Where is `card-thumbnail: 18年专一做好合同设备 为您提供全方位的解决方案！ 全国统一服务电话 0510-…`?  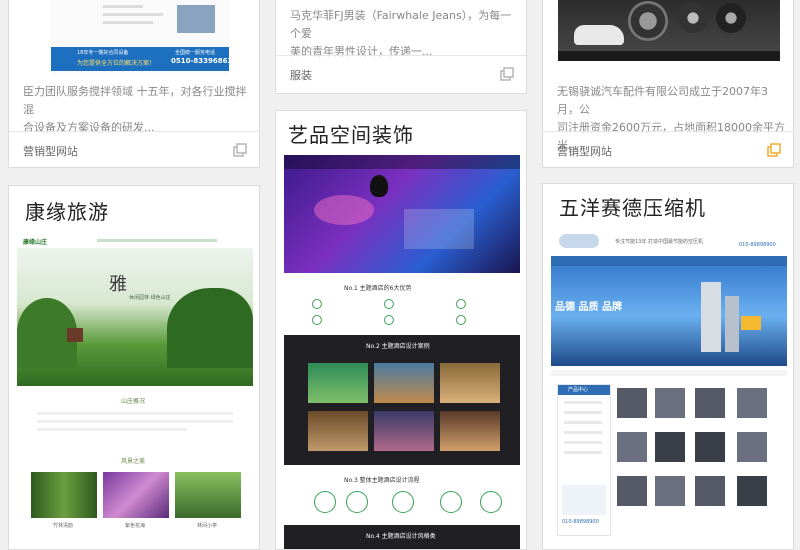
card-thumbnail: 18年专一做好合同设备 为您提供全方位的解决方案！ 全国统一服务电话 0510-… is located at coordinates (140, 37).